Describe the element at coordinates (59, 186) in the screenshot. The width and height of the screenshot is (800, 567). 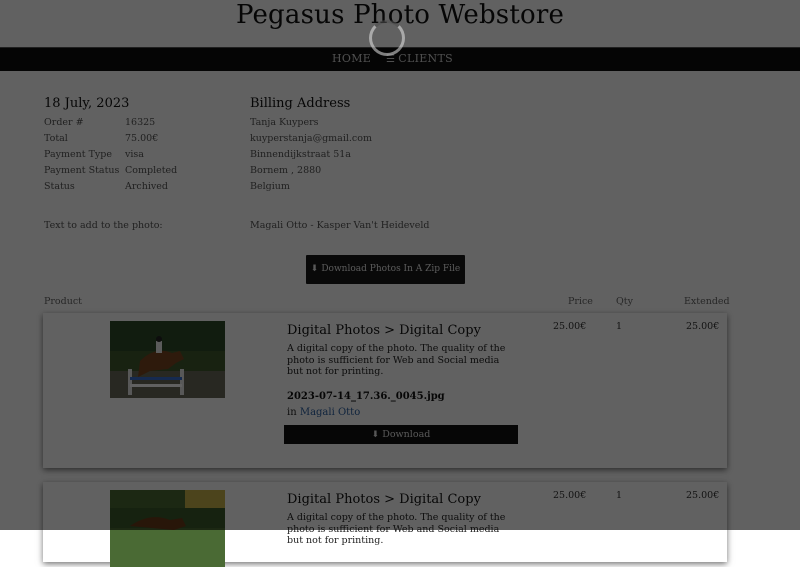
I see `order-status-label: Status` at that location.